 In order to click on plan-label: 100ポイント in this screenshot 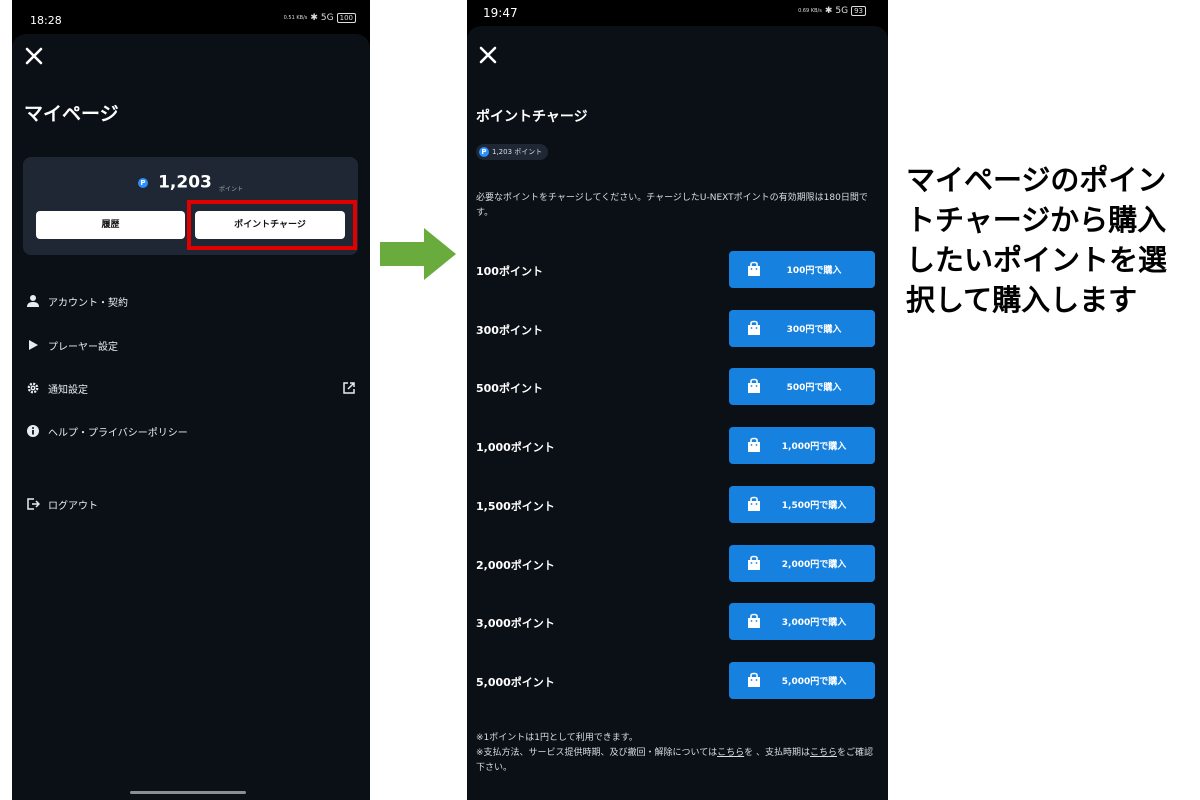, I will do `click(509, 271)`.